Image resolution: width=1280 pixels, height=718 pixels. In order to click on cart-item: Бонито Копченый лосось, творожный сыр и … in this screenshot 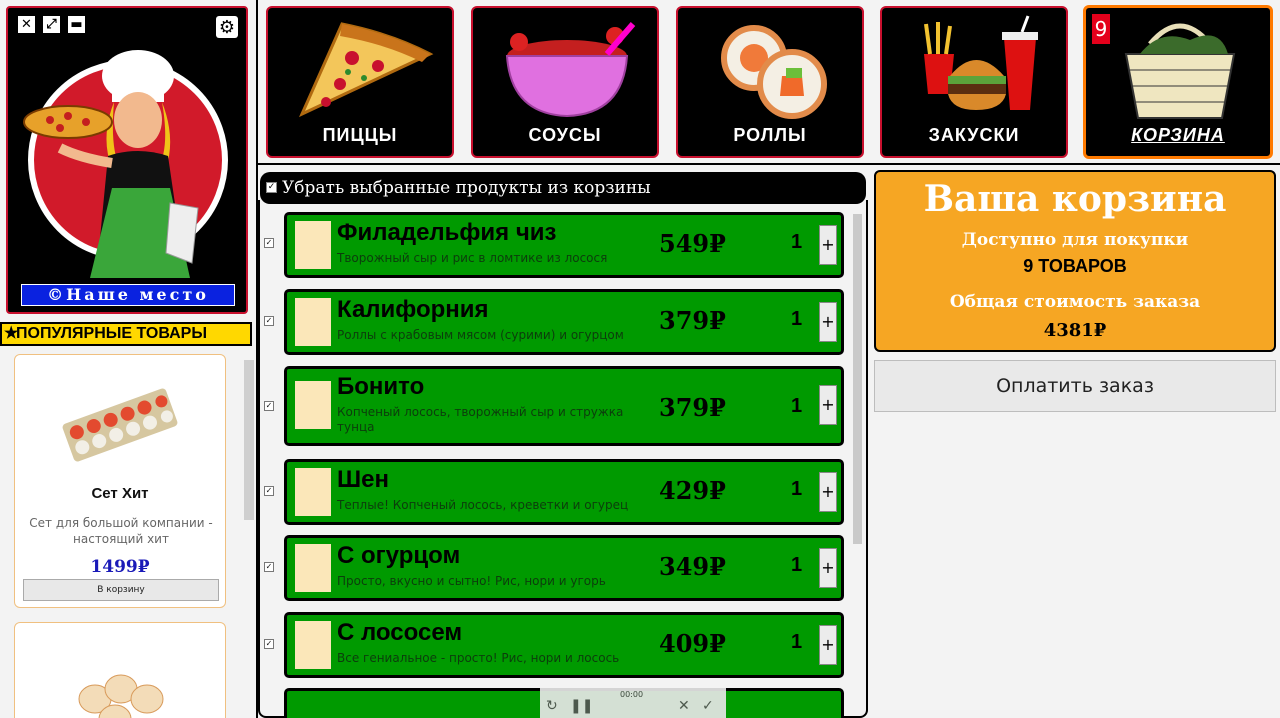, I will do `click(564, 406)`.